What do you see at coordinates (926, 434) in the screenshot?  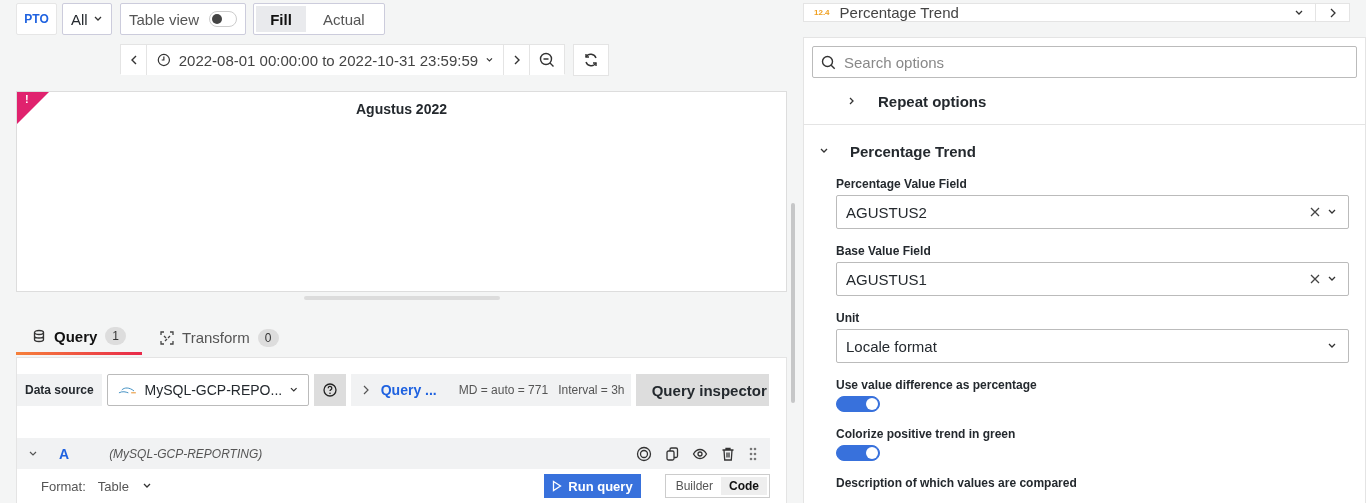 I see `field-label: Colorize positive trend in green` at bounding box center [926, 434].